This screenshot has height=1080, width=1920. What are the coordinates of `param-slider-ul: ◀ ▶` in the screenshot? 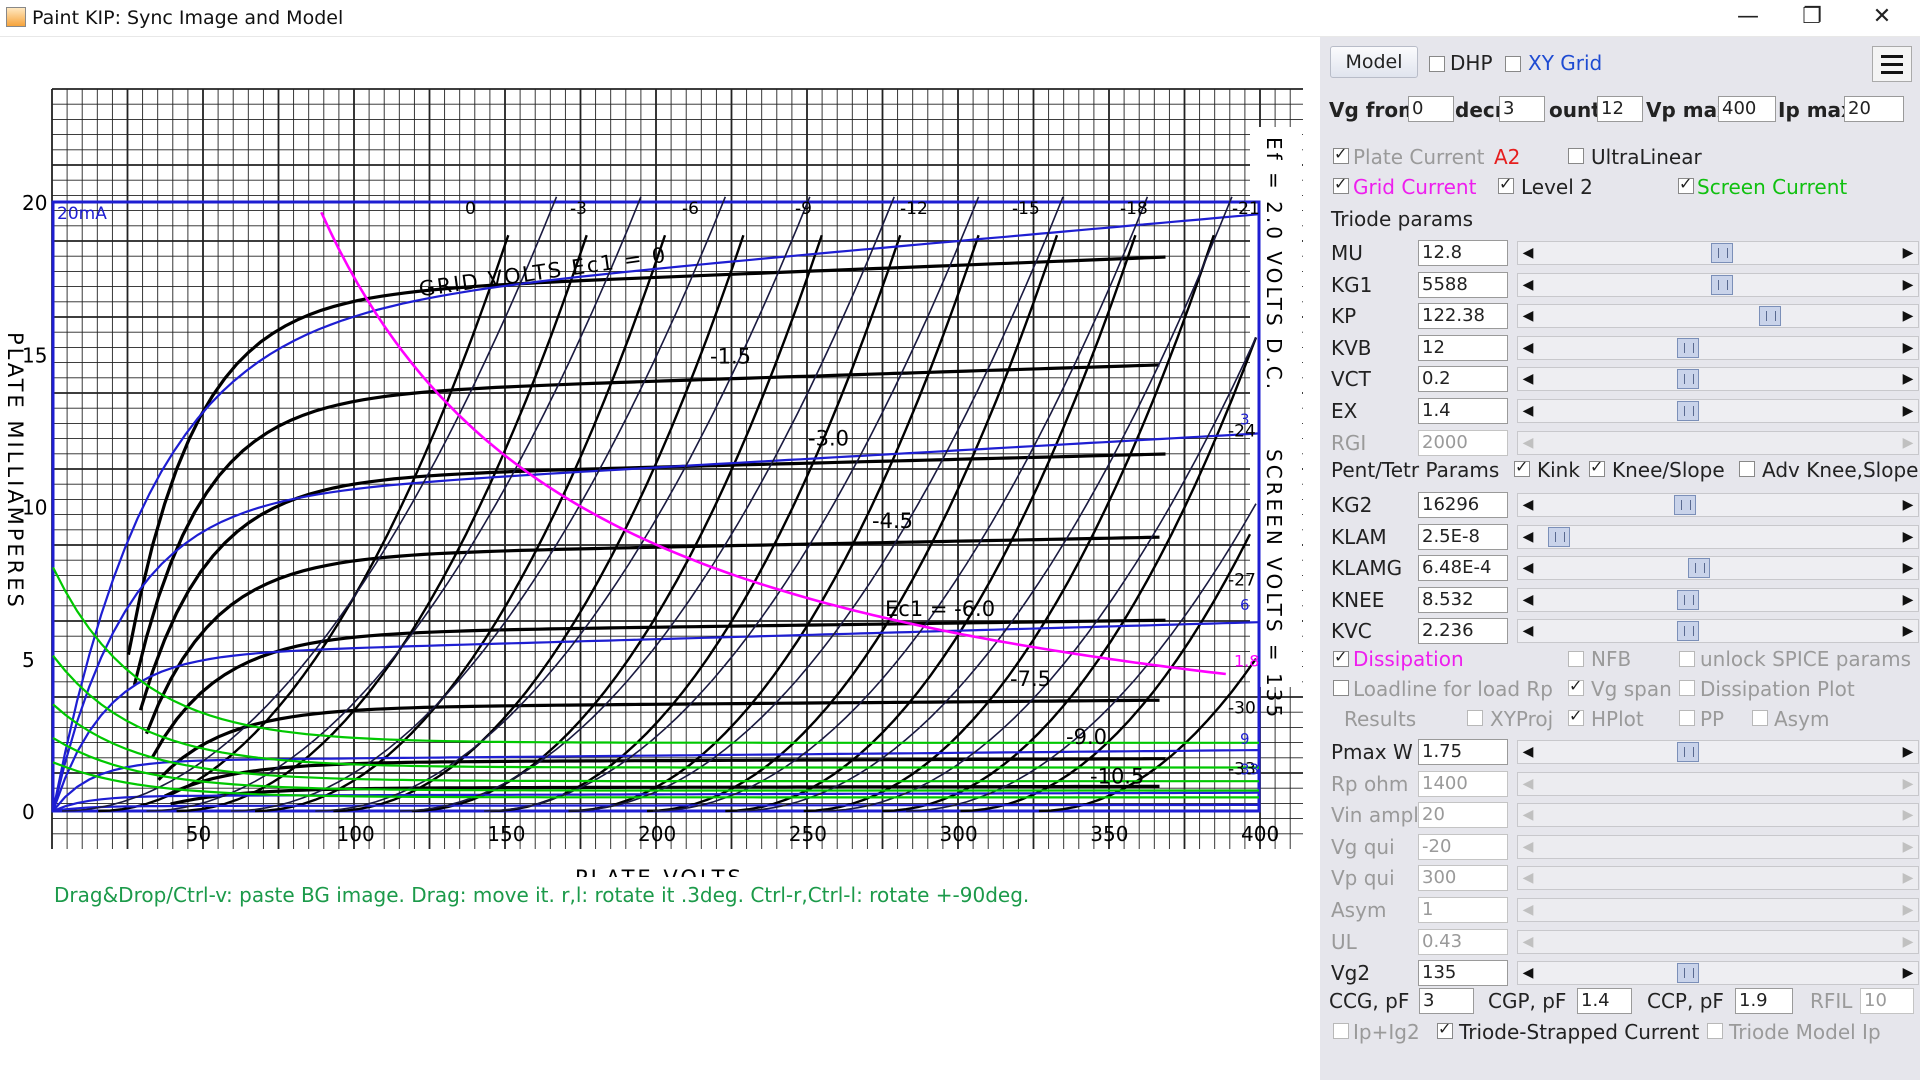 It's located at (1718, 941).